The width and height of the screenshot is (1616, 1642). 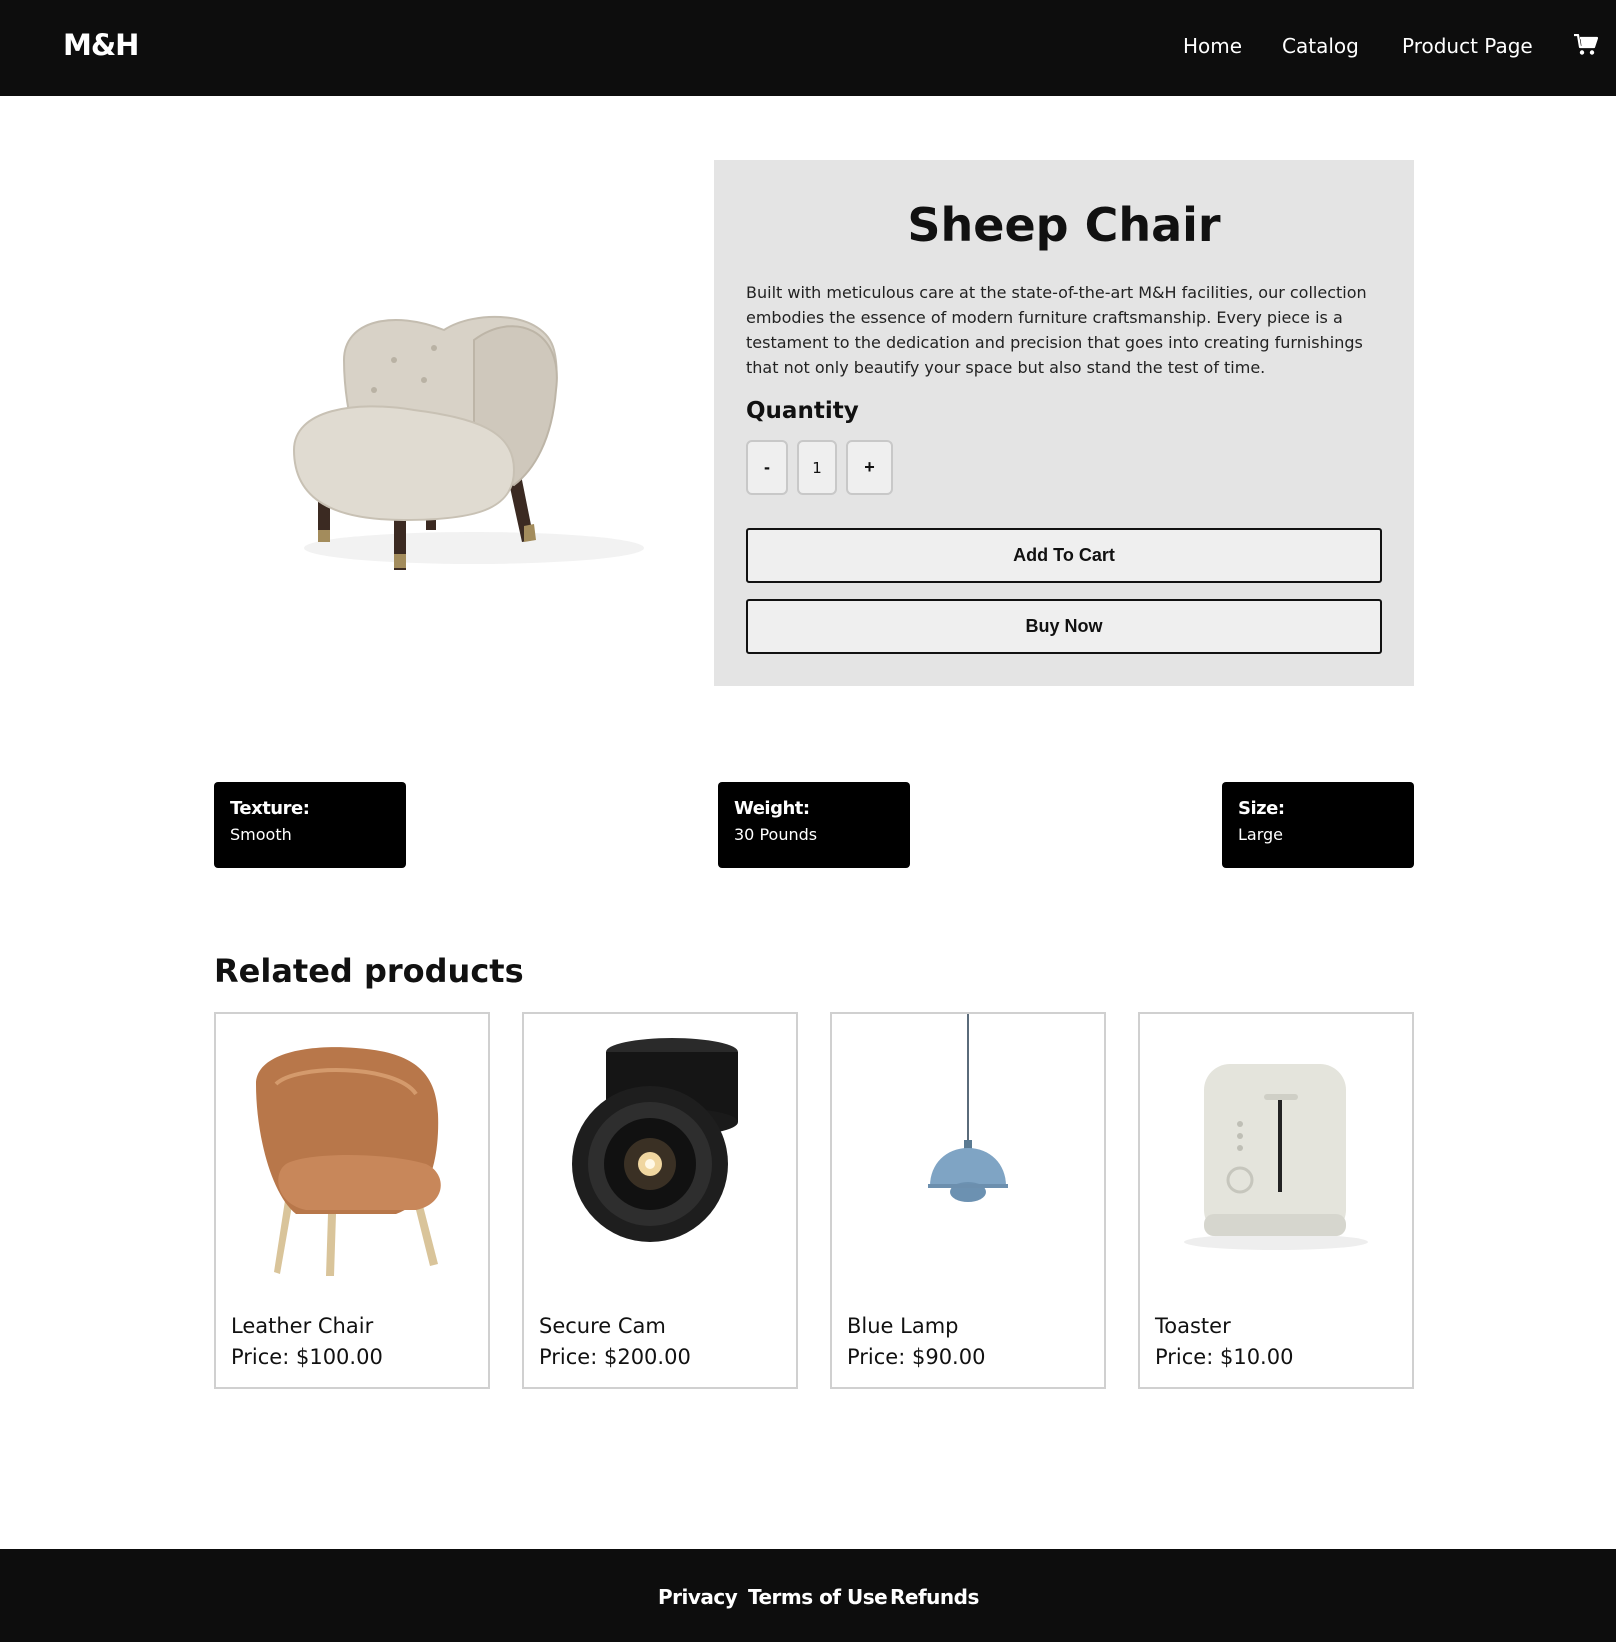 What do you see at coordinates (698, 1597) in the screenshot?
I see `footer-privacy-link: Privacy` at bounding box center [698, 1597].